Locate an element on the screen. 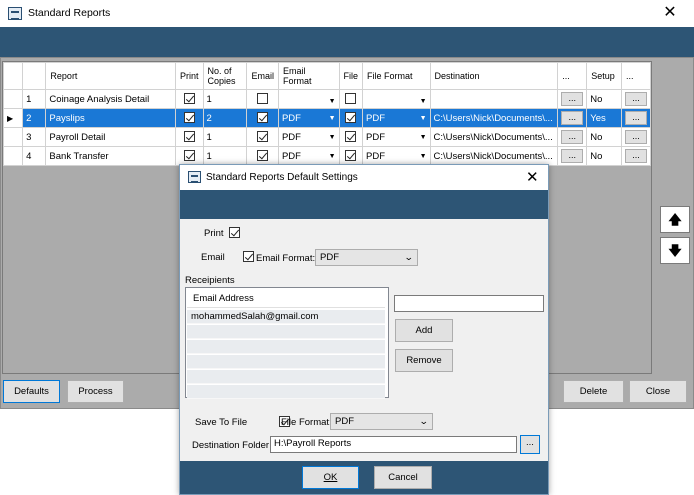  report-name-cell: Payslips is located at coordinates (110, 118).